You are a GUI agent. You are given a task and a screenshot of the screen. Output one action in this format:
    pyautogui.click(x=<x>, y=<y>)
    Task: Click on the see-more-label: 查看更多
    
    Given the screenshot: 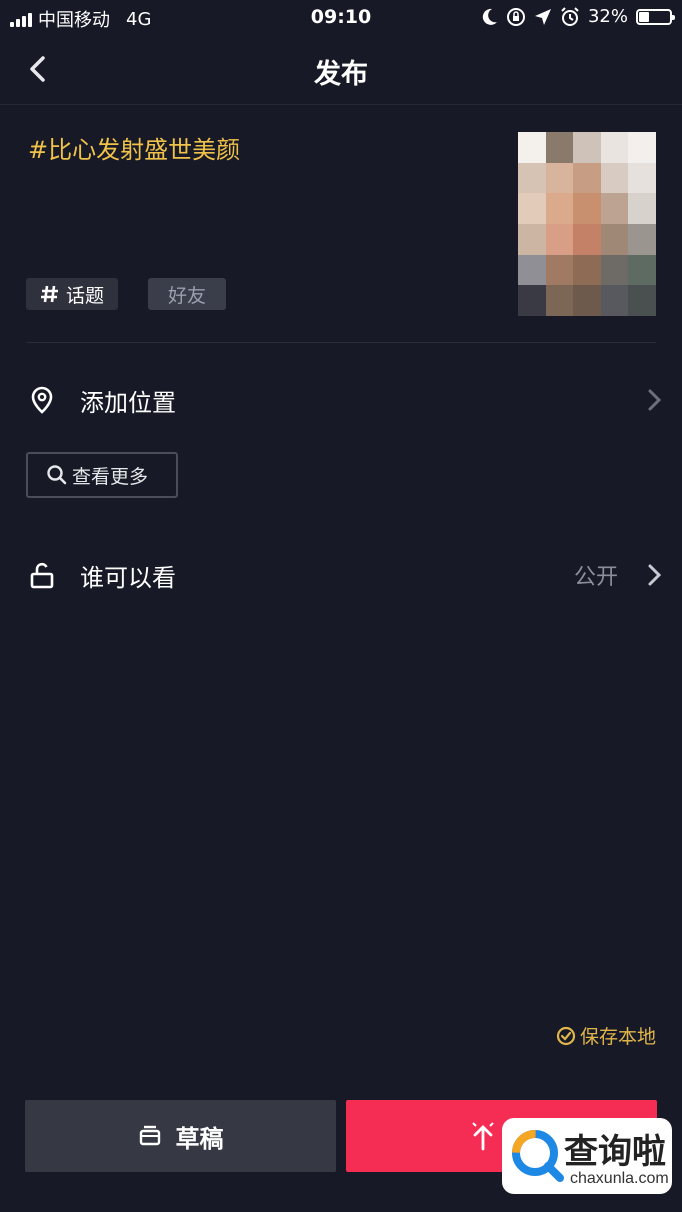 What is the action you would take?
    pyautogui.click(x=110, y=476)
    